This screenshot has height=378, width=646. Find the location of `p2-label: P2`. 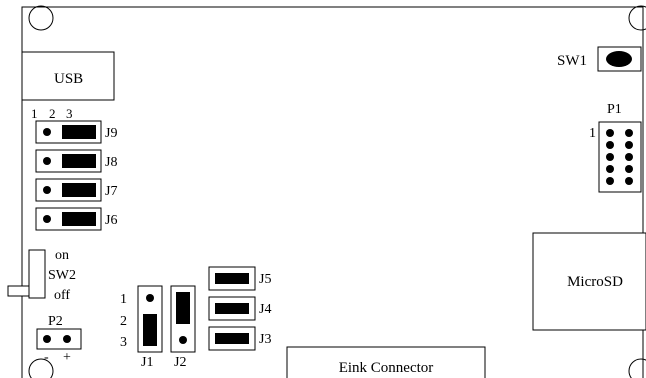

p2-label: P2 is located at coordinates (55, 321).